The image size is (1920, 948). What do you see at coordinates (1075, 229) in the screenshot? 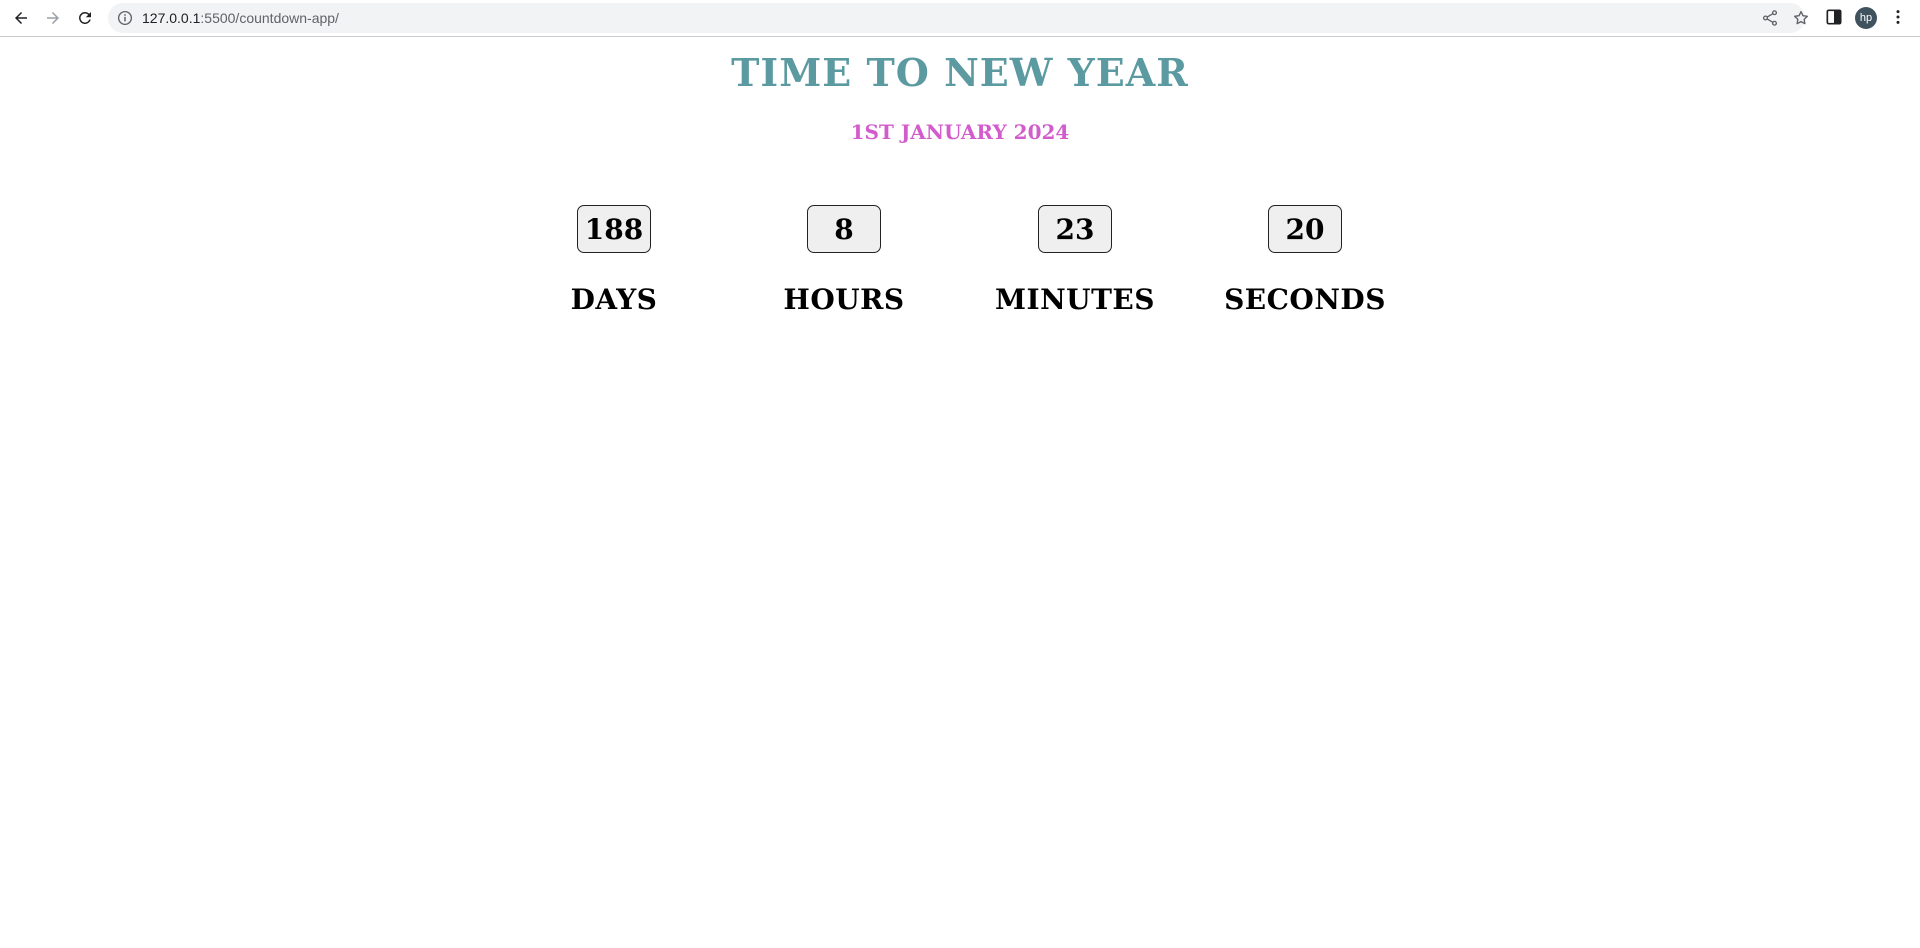
I see `minutes-value: 23` at bounding box center [1075, 229].